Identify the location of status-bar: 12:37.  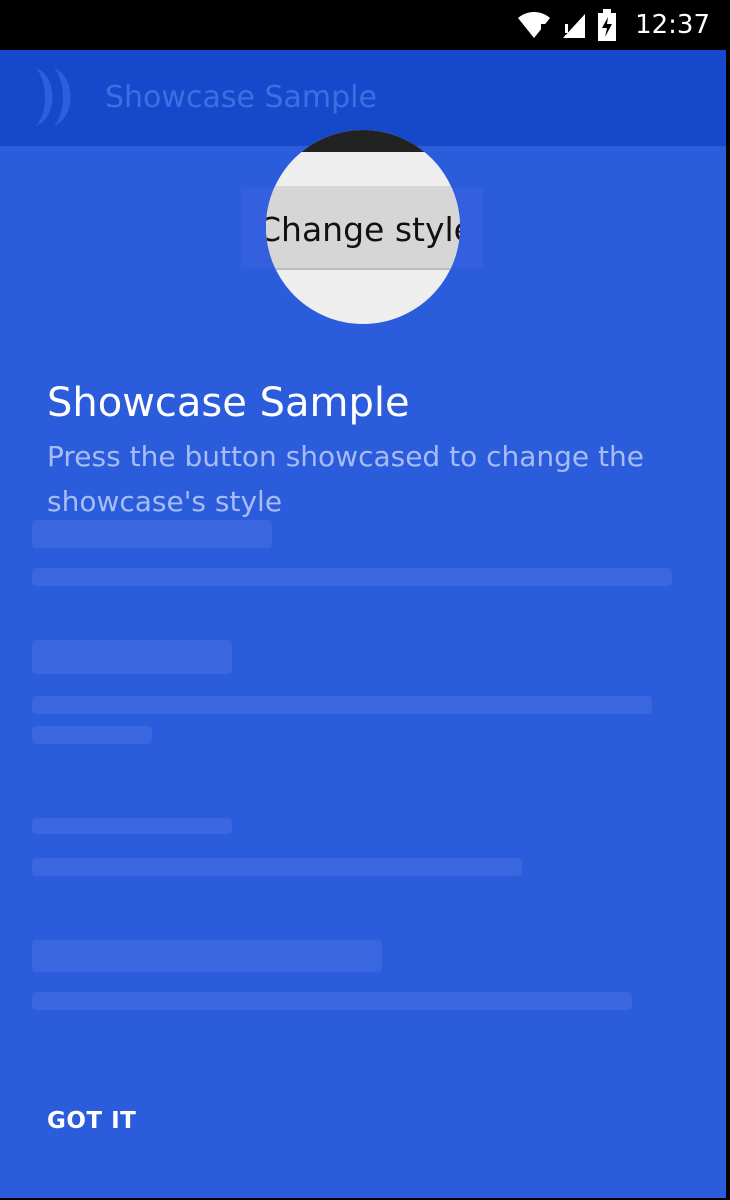
(365, 25).